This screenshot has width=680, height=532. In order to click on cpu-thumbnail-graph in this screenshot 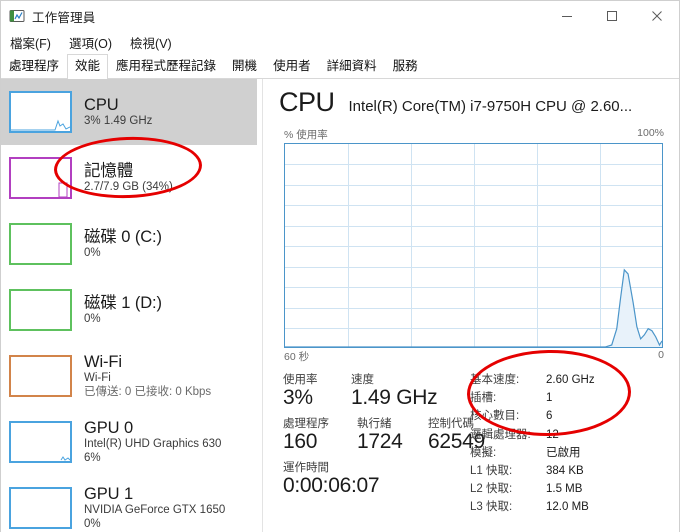, I will do `click(40, 112)`.